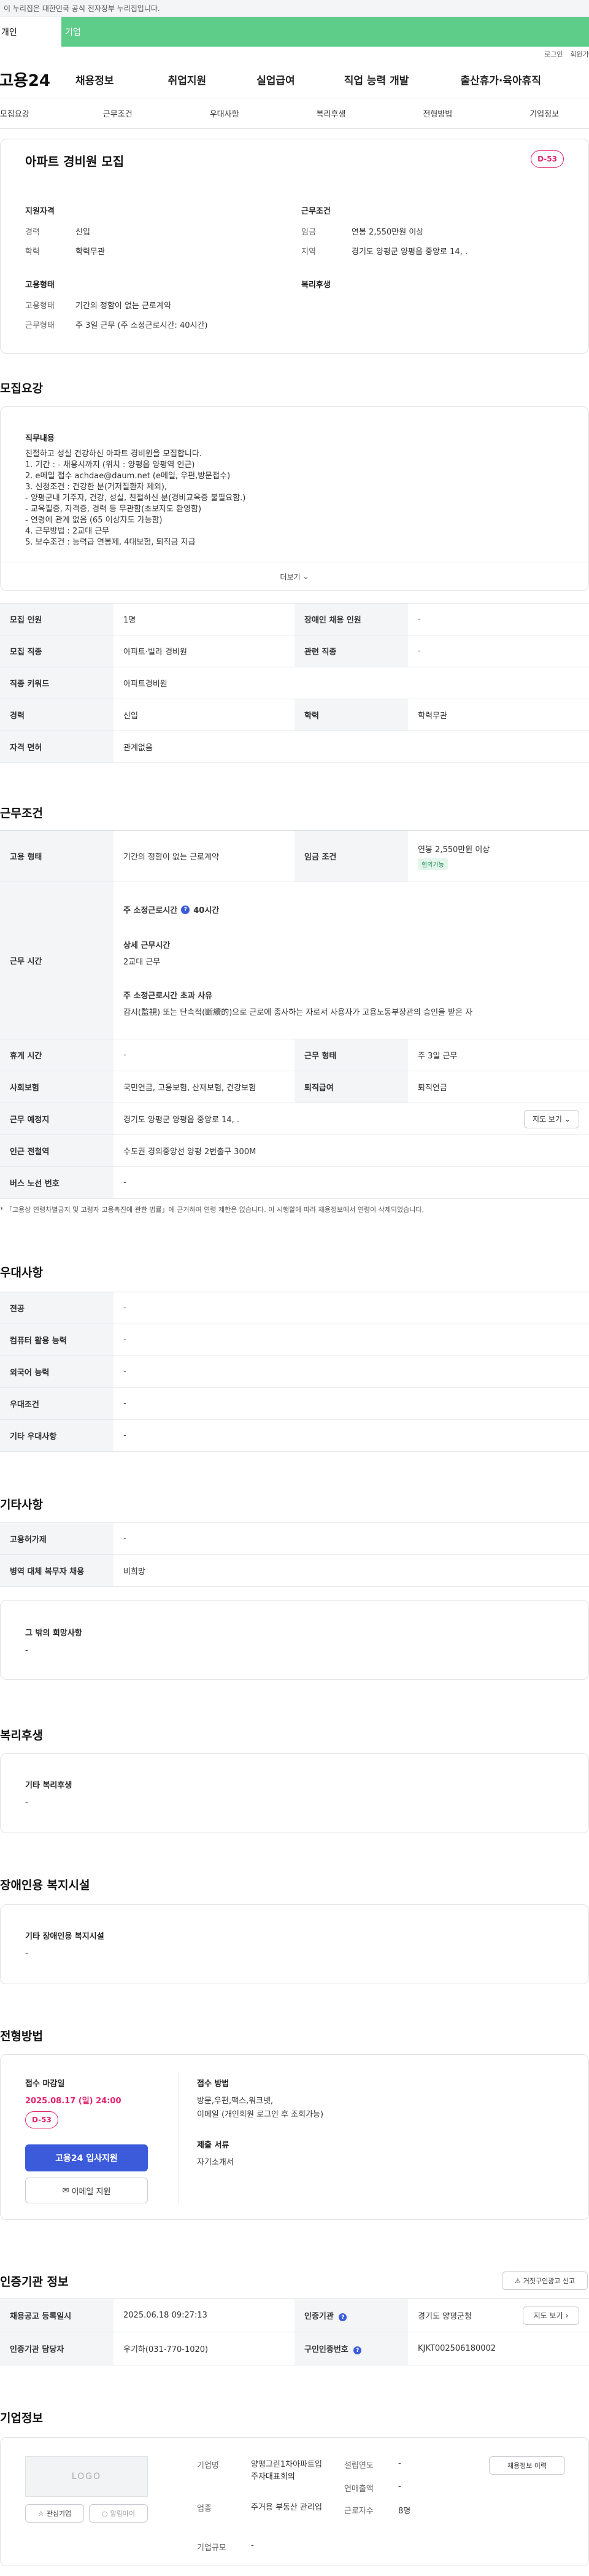  What do you see at coordinates (57, 2348) in the screenshot?
I see `cell-header: 인증기관 담당자` at bounding box center [57, 2348].